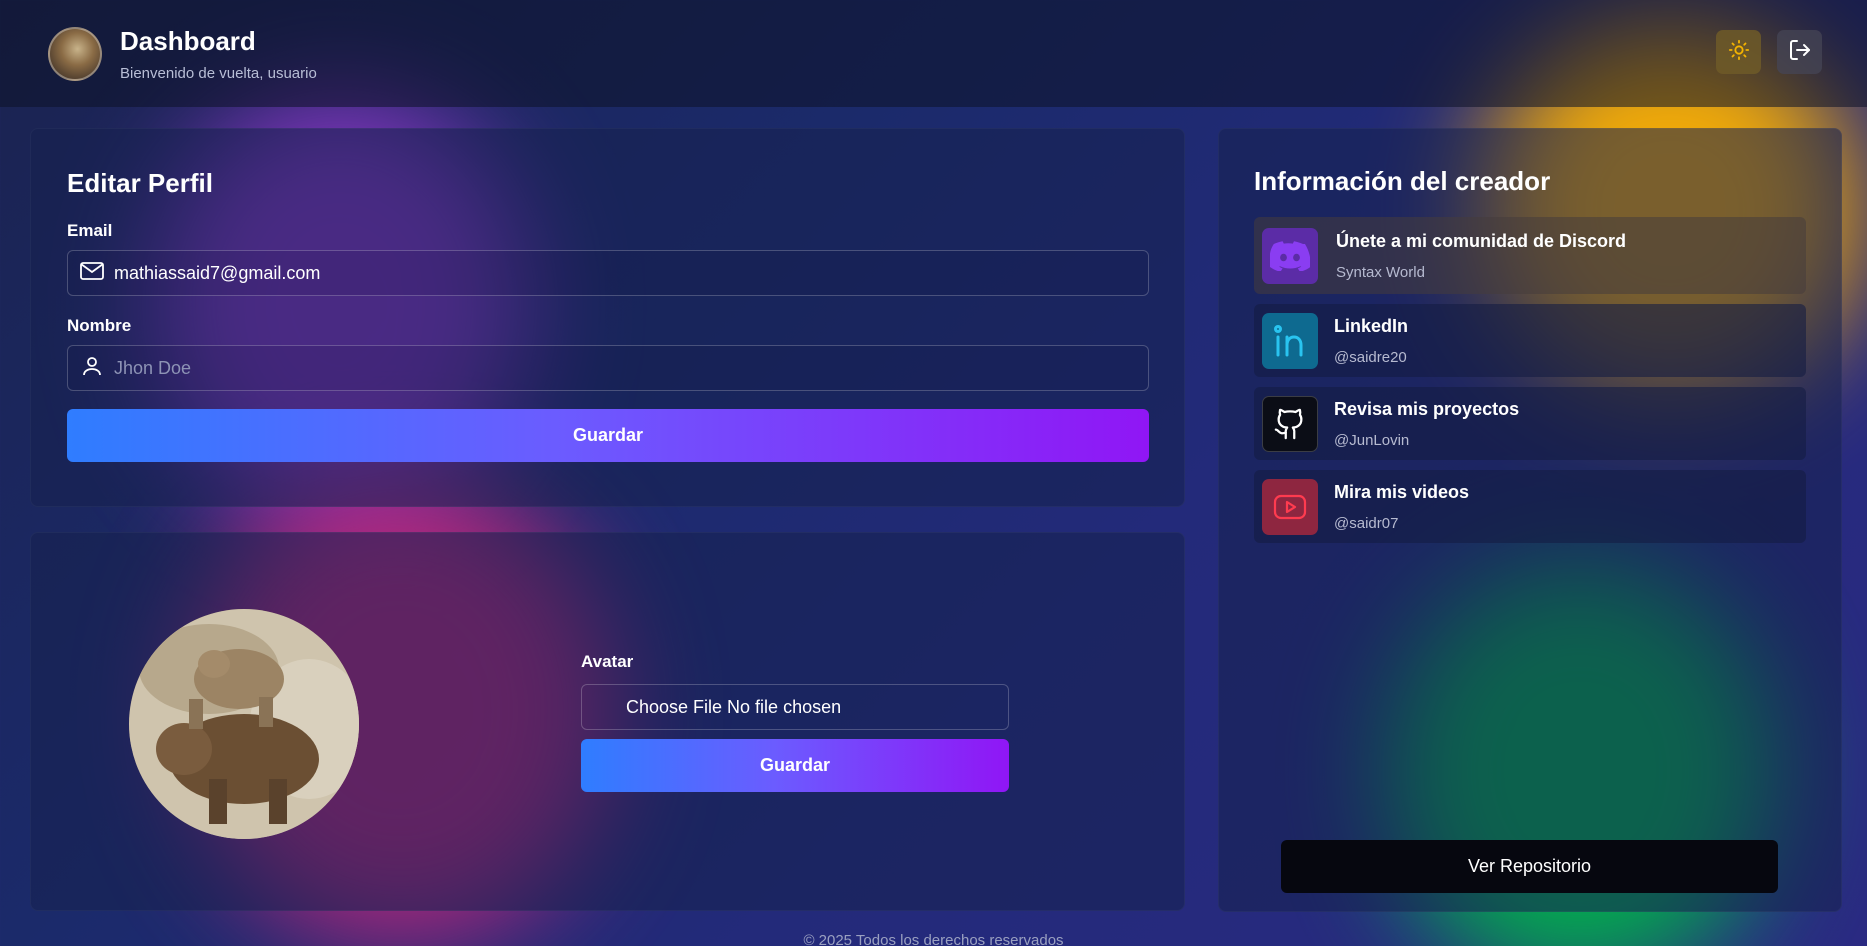 This screenshot has width=1867, height=946. I want to click on mail-icon, so click(92, 273).